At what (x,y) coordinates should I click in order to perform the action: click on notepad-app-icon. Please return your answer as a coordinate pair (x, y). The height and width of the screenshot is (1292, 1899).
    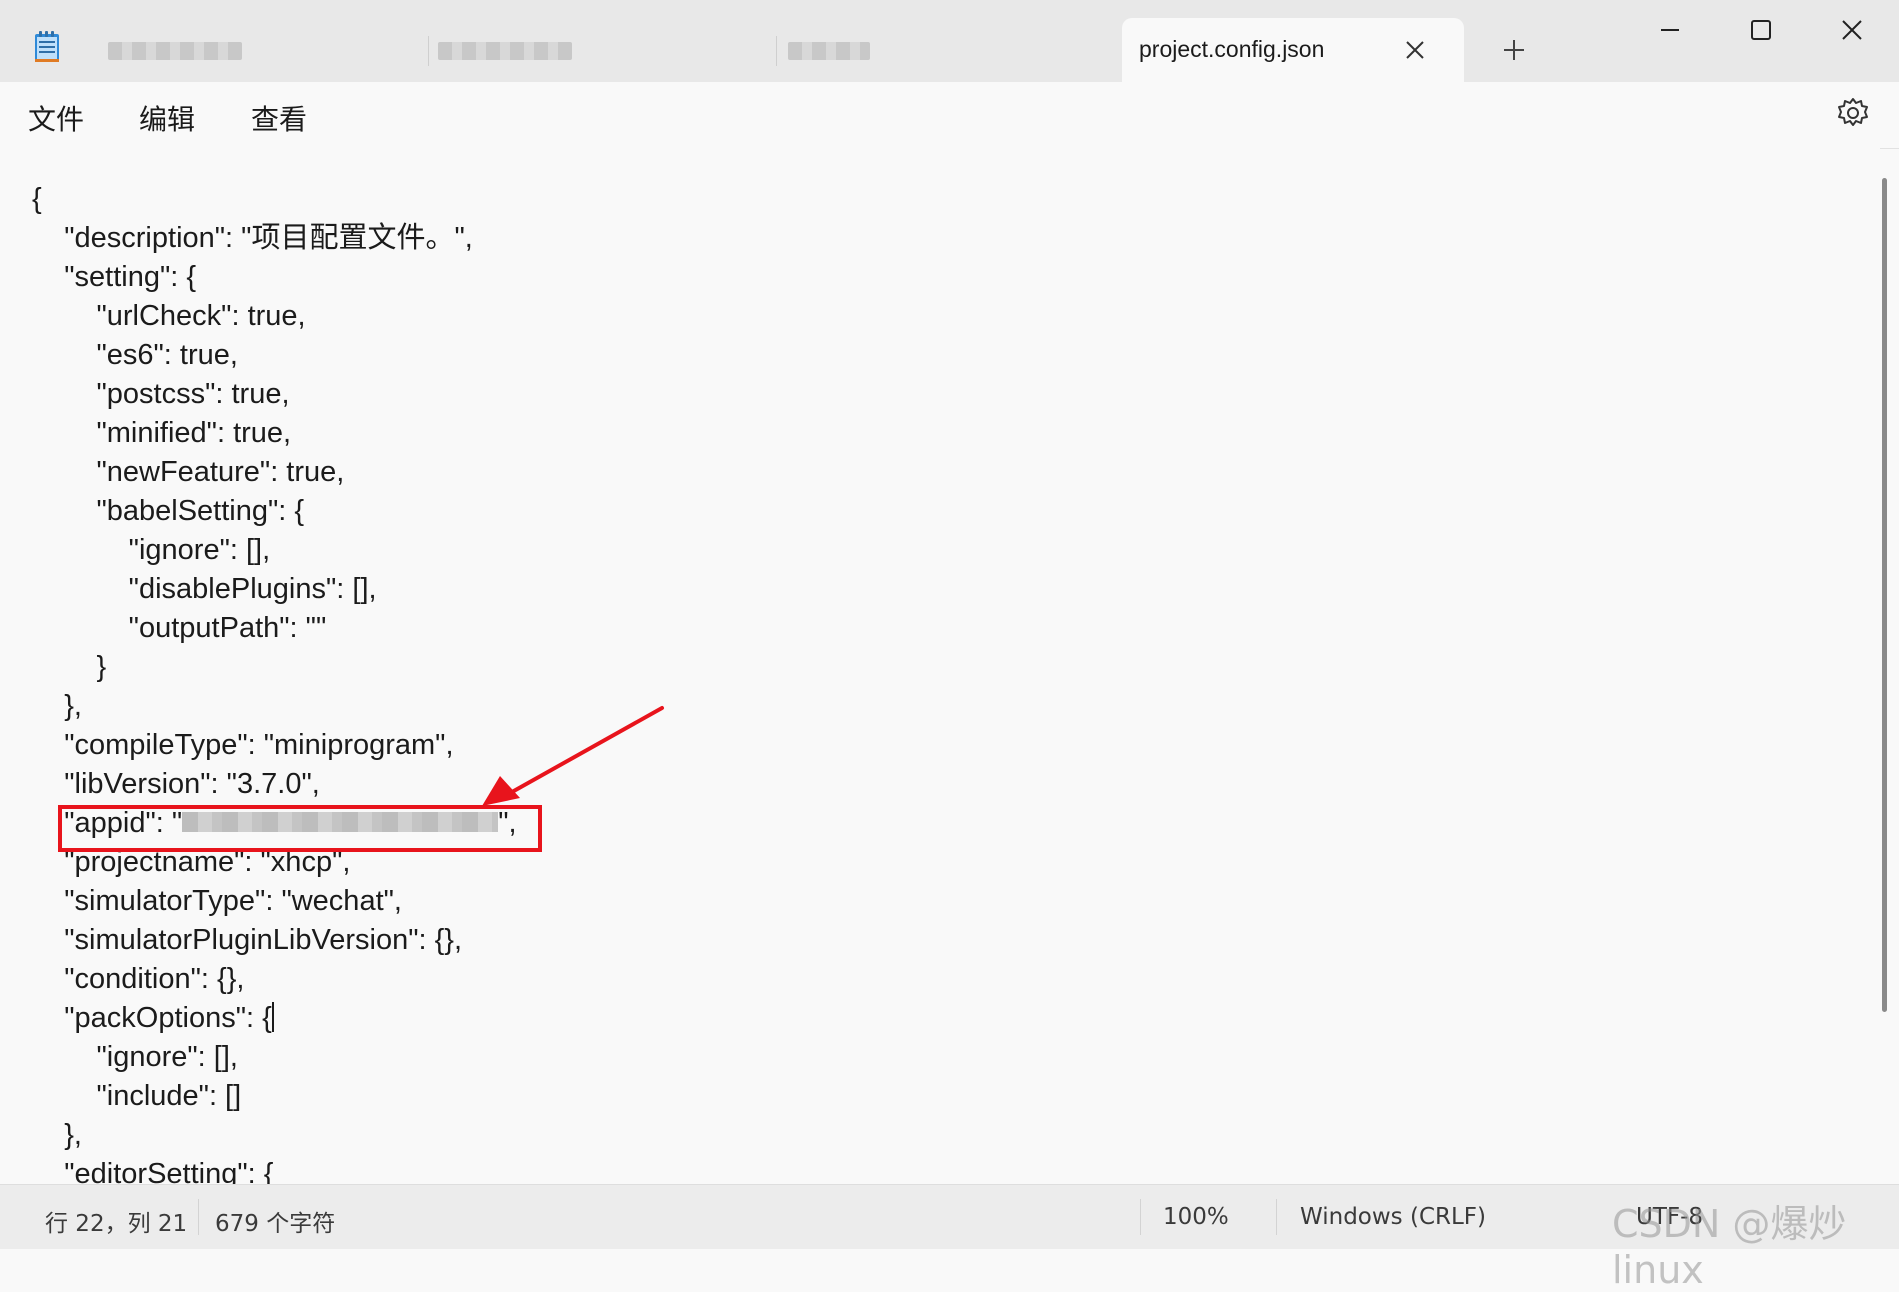
    Looking at the image, I should click on (47, 46).